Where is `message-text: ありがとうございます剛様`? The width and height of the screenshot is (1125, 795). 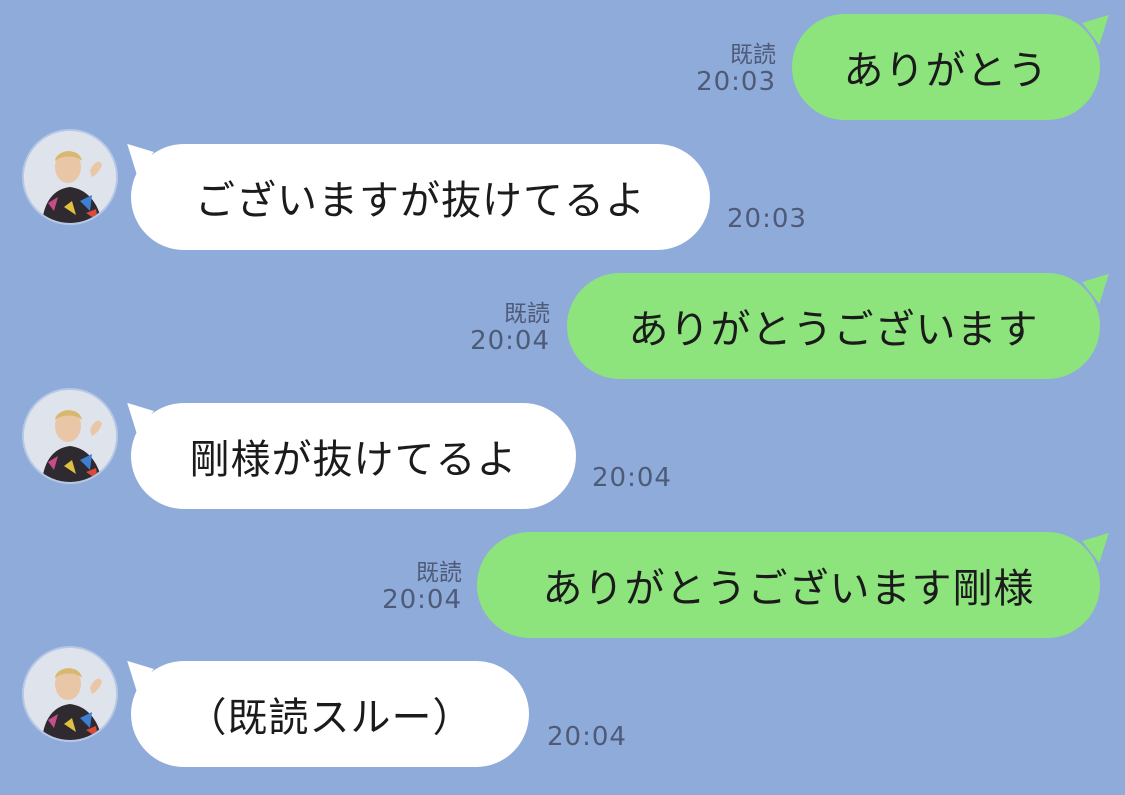 message-text: ありがとうございます剛様 is located at coordinates (788, 589).